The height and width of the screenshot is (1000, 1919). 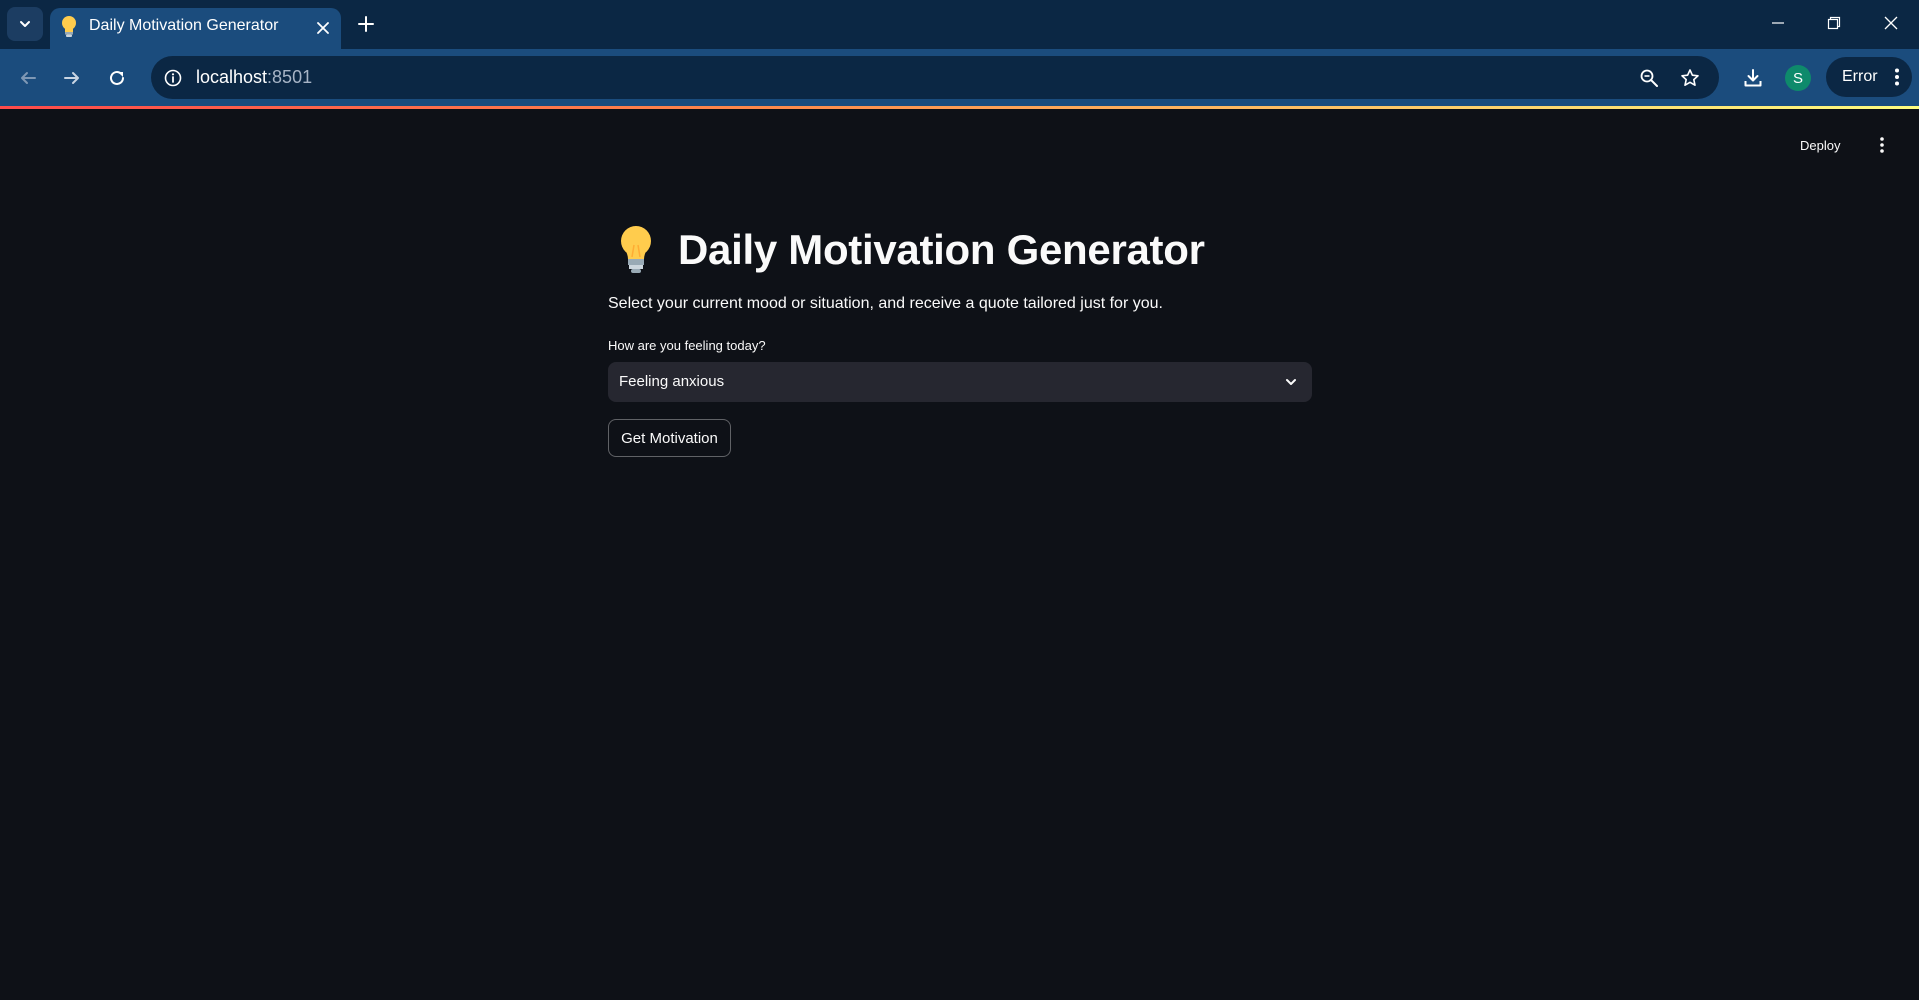 I want to click on minimize-icon, so click(x=1778, y=23).